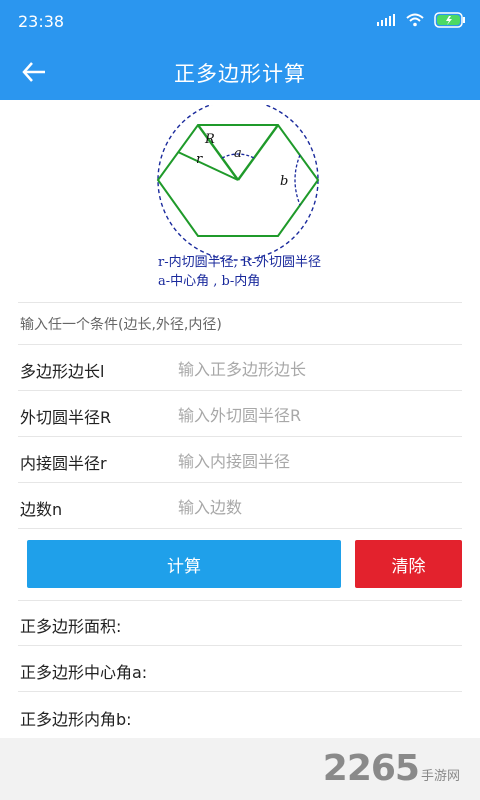  What do you see at coordinates (240, 769) in the screenshot?
I see `bottom-area: 2265 手游网` at bounding box center [240, 769].